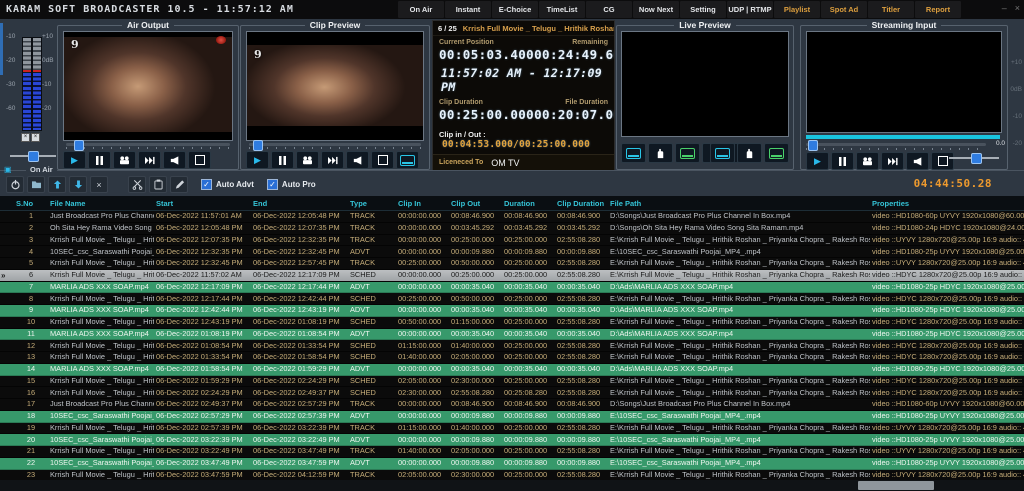  What do you see at coordinates (78, 184) in the screenshot?
I see `move-down-button` at bounding box center [78, 184].